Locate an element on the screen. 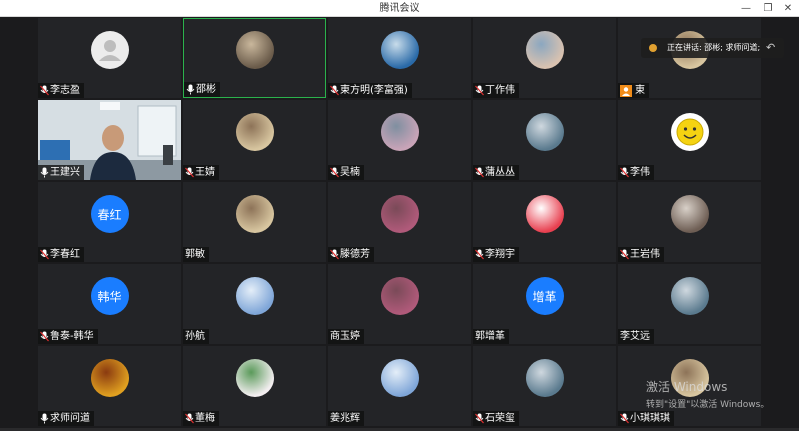  participant-name-label: 李翔宇 is located at coordinates (496, 254).